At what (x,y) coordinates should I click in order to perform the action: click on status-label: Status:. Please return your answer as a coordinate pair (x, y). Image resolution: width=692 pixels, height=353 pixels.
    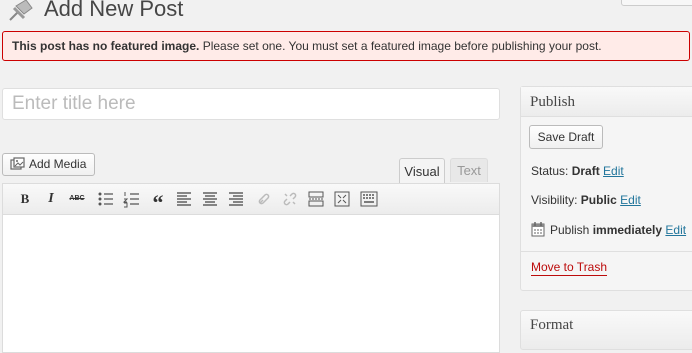
    Looking at the image, I should click on (551, 171).